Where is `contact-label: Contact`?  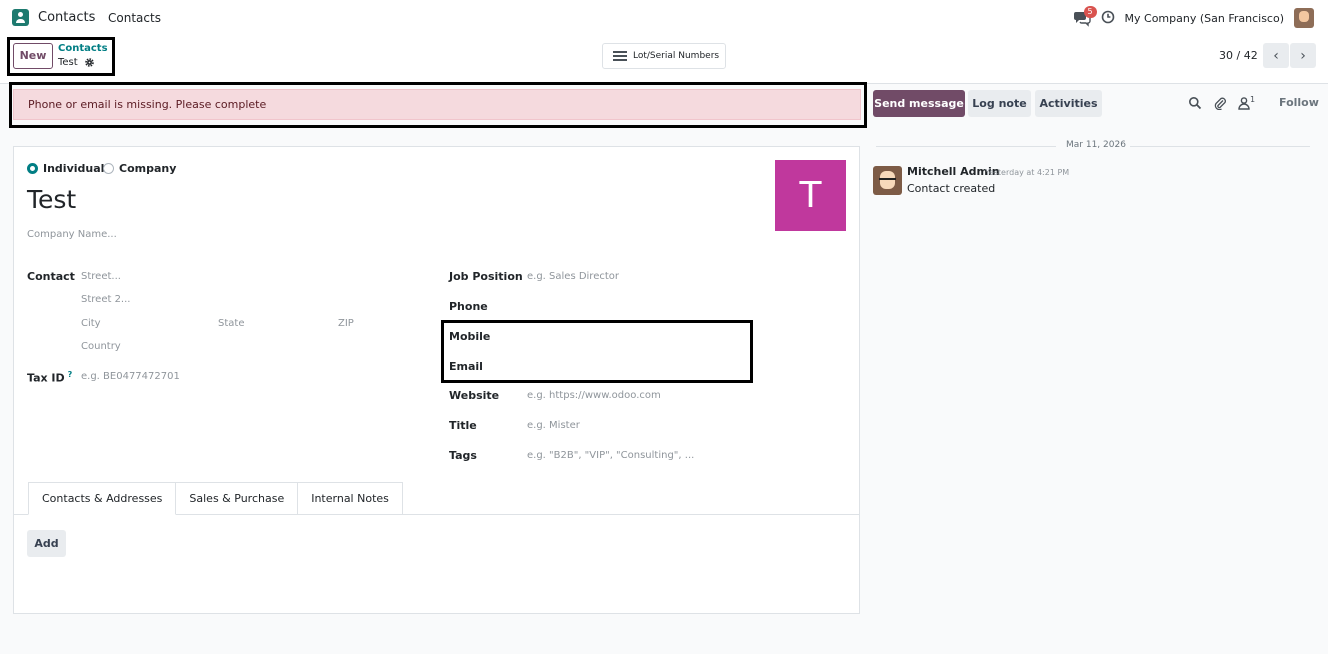 contact-label: Contact is located at coordinates (51, 276).